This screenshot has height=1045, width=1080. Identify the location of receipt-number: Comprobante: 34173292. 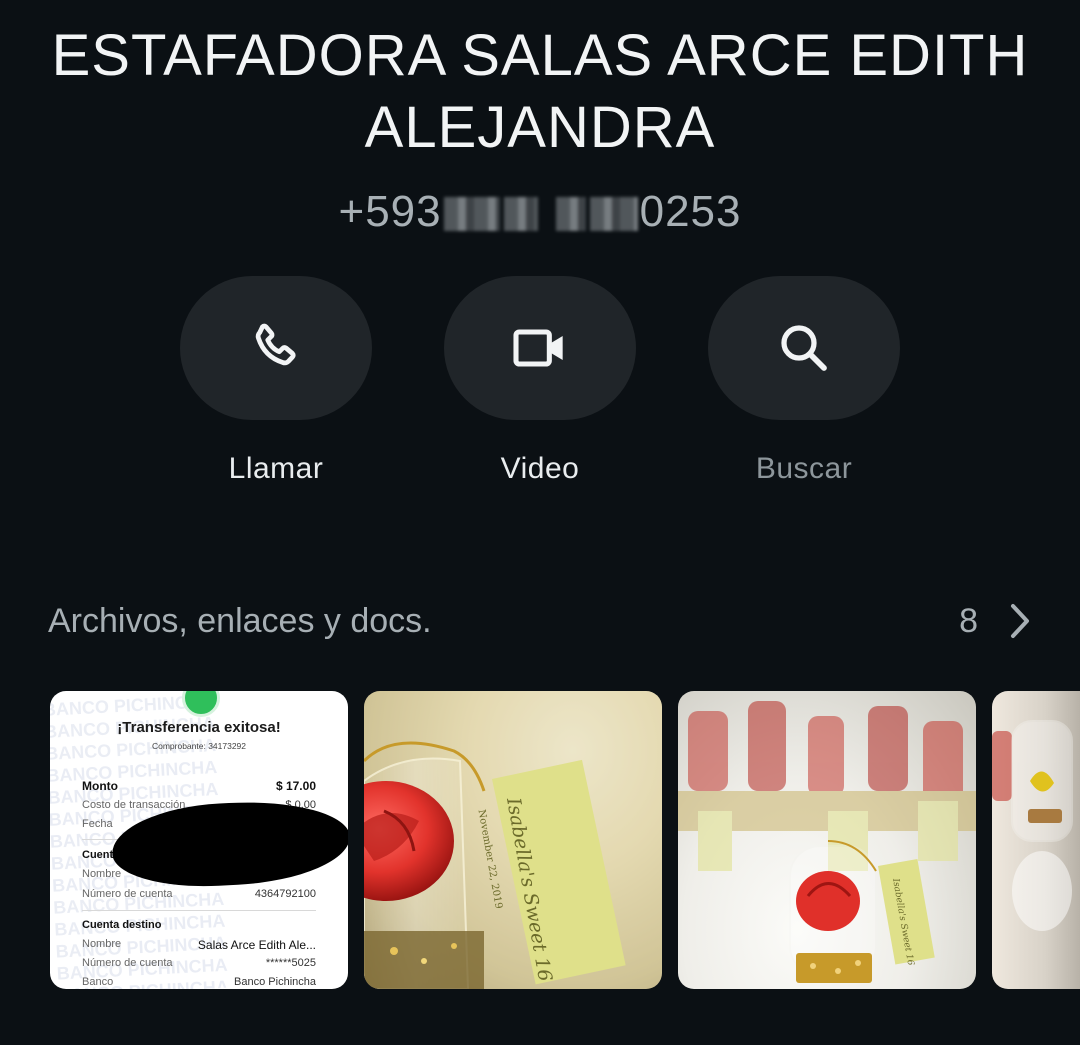
(199, 746).